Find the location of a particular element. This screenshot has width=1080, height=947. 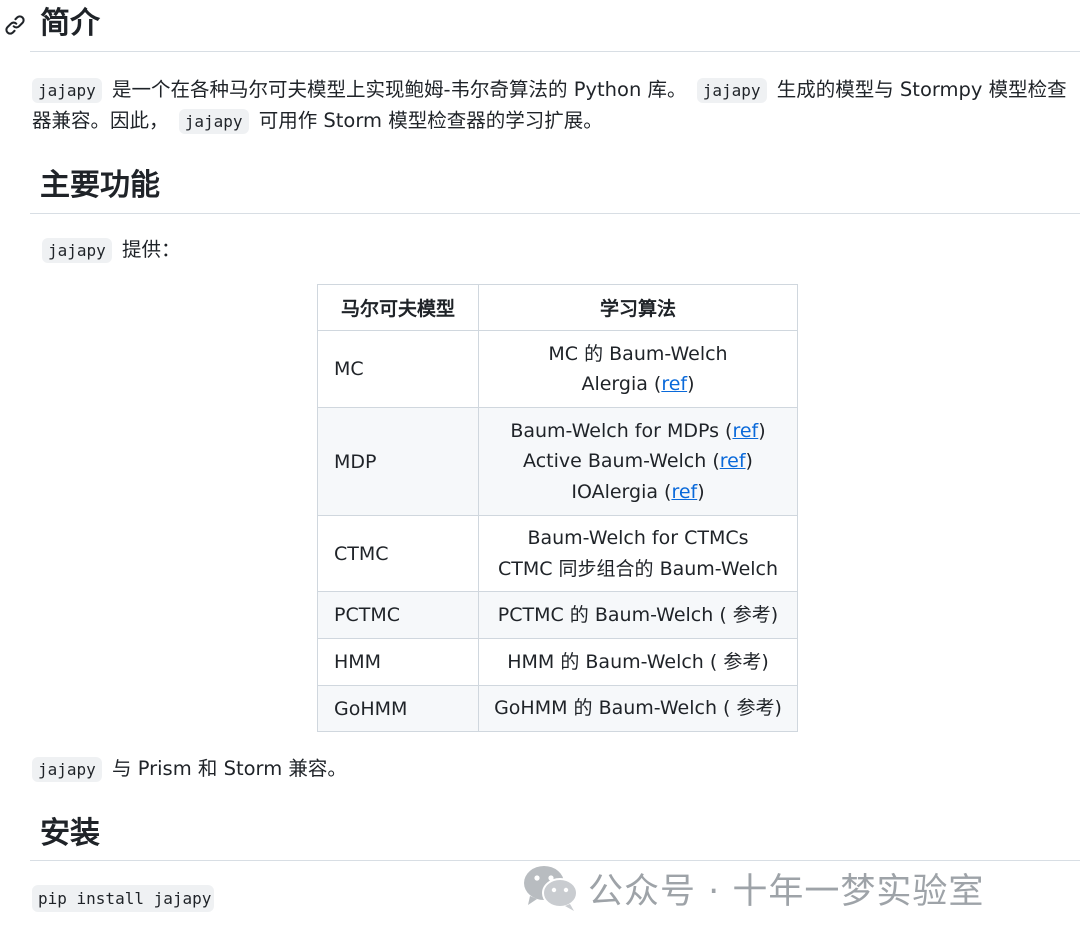

model-cell: CTMC is located at coordinates (398, 553).